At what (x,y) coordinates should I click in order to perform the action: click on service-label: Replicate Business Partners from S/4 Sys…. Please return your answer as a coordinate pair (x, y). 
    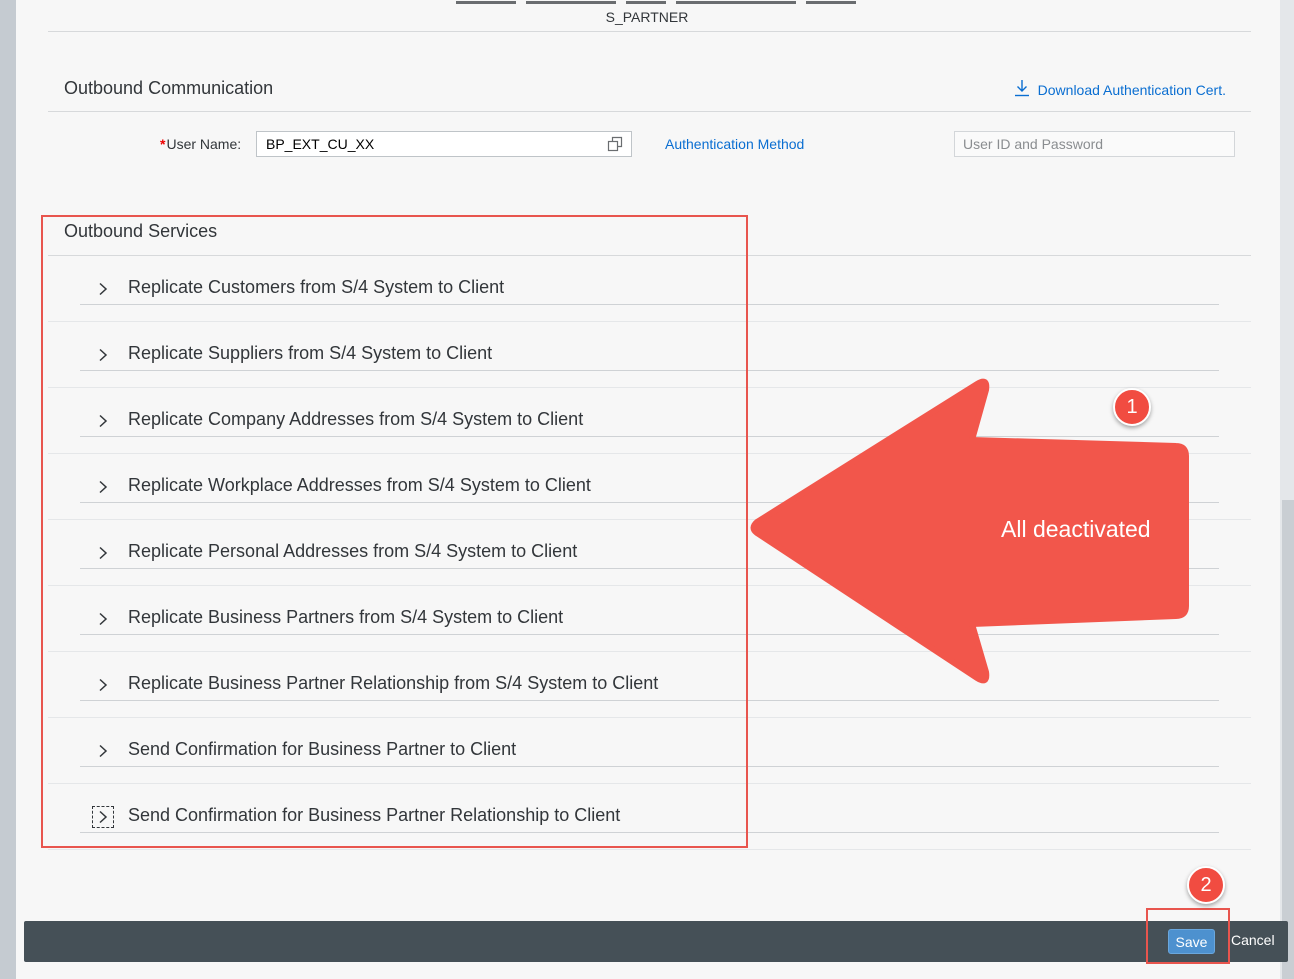
    Looking at the image, I should click on (346, 617).